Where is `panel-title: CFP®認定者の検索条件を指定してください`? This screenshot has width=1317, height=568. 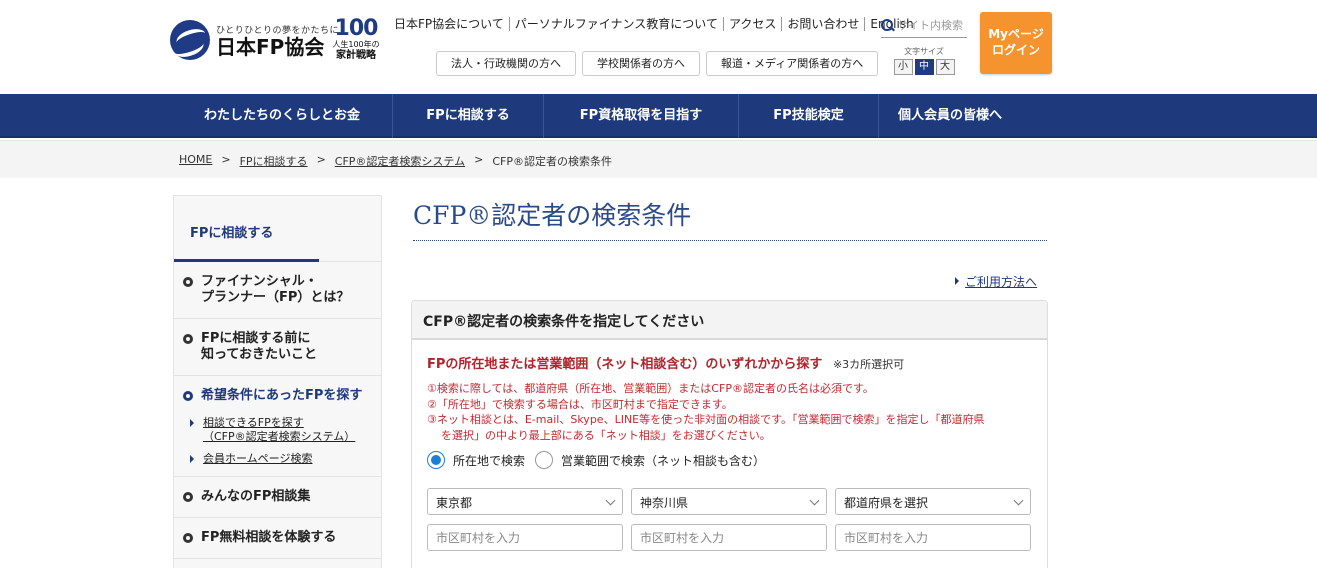 panel-title: CFP®認定者の検索条件を指定してください is located at coordinates (729, 320).